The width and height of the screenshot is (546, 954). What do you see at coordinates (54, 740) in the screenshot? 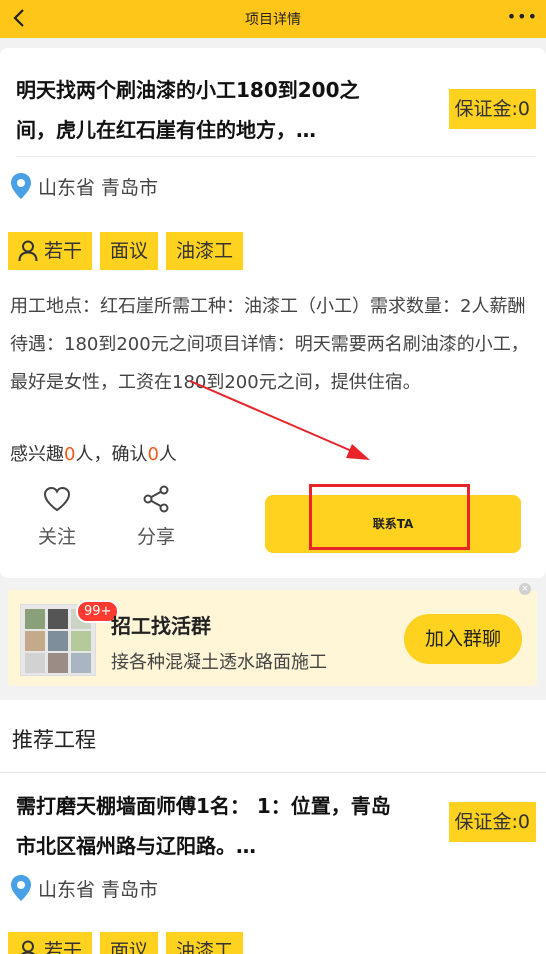
I see `recommend-heading: 推荐工程` at bounding box center [54, 740].